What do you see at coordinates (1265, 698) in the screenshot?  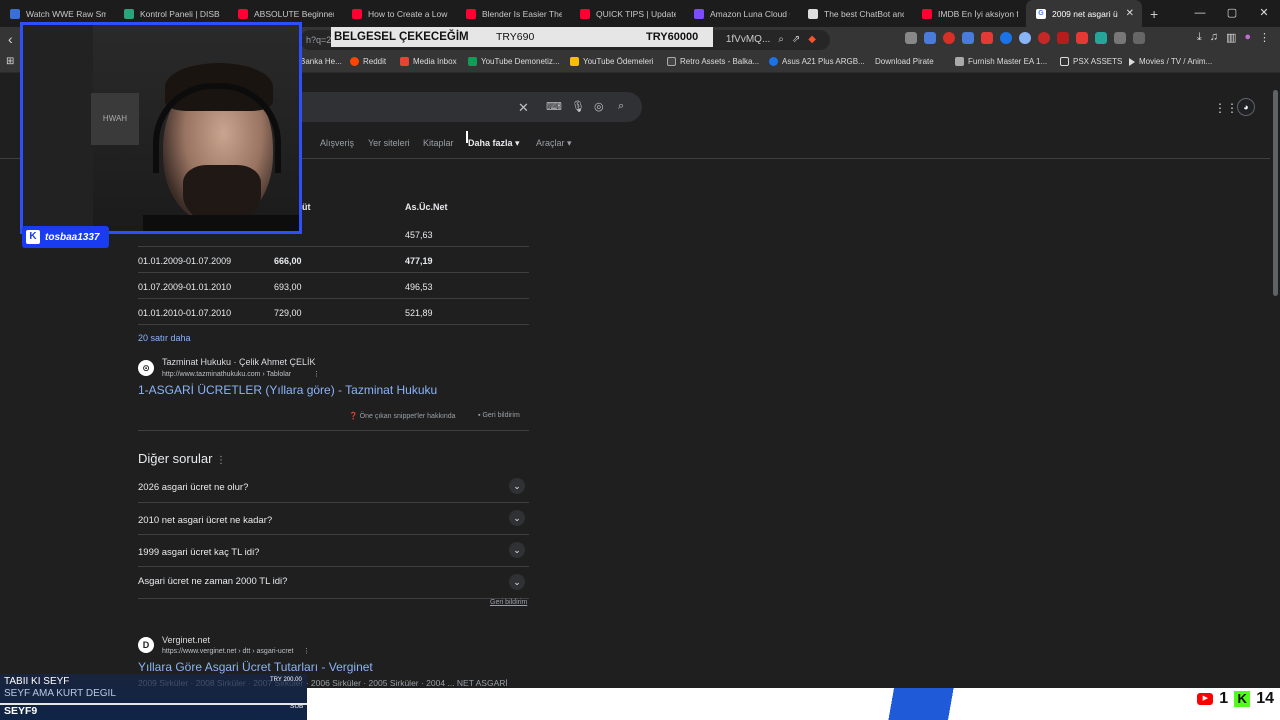 I see `kick-viewer-count: 14` at bounding box center [1265, 698].